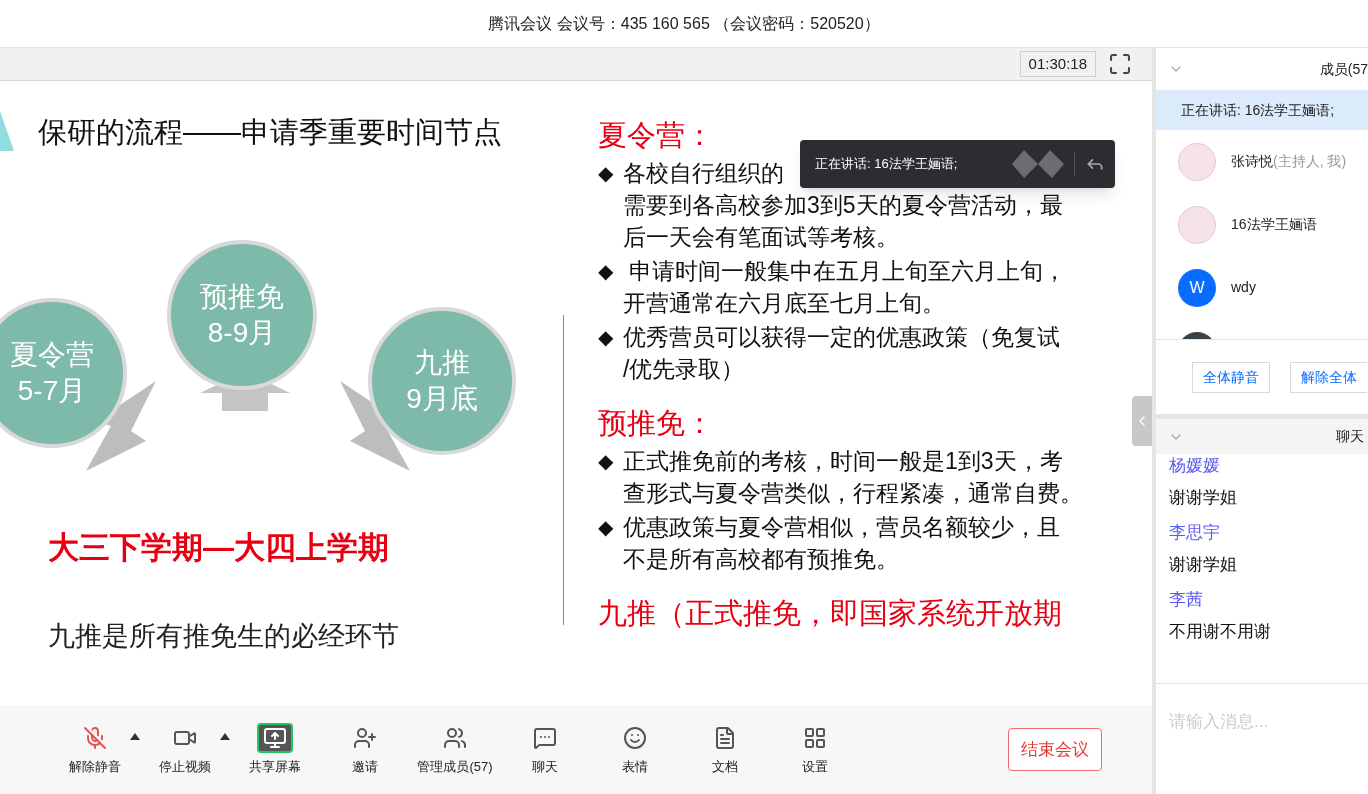  I want to click on section-heading: 夏令营：, so click(656, 135).